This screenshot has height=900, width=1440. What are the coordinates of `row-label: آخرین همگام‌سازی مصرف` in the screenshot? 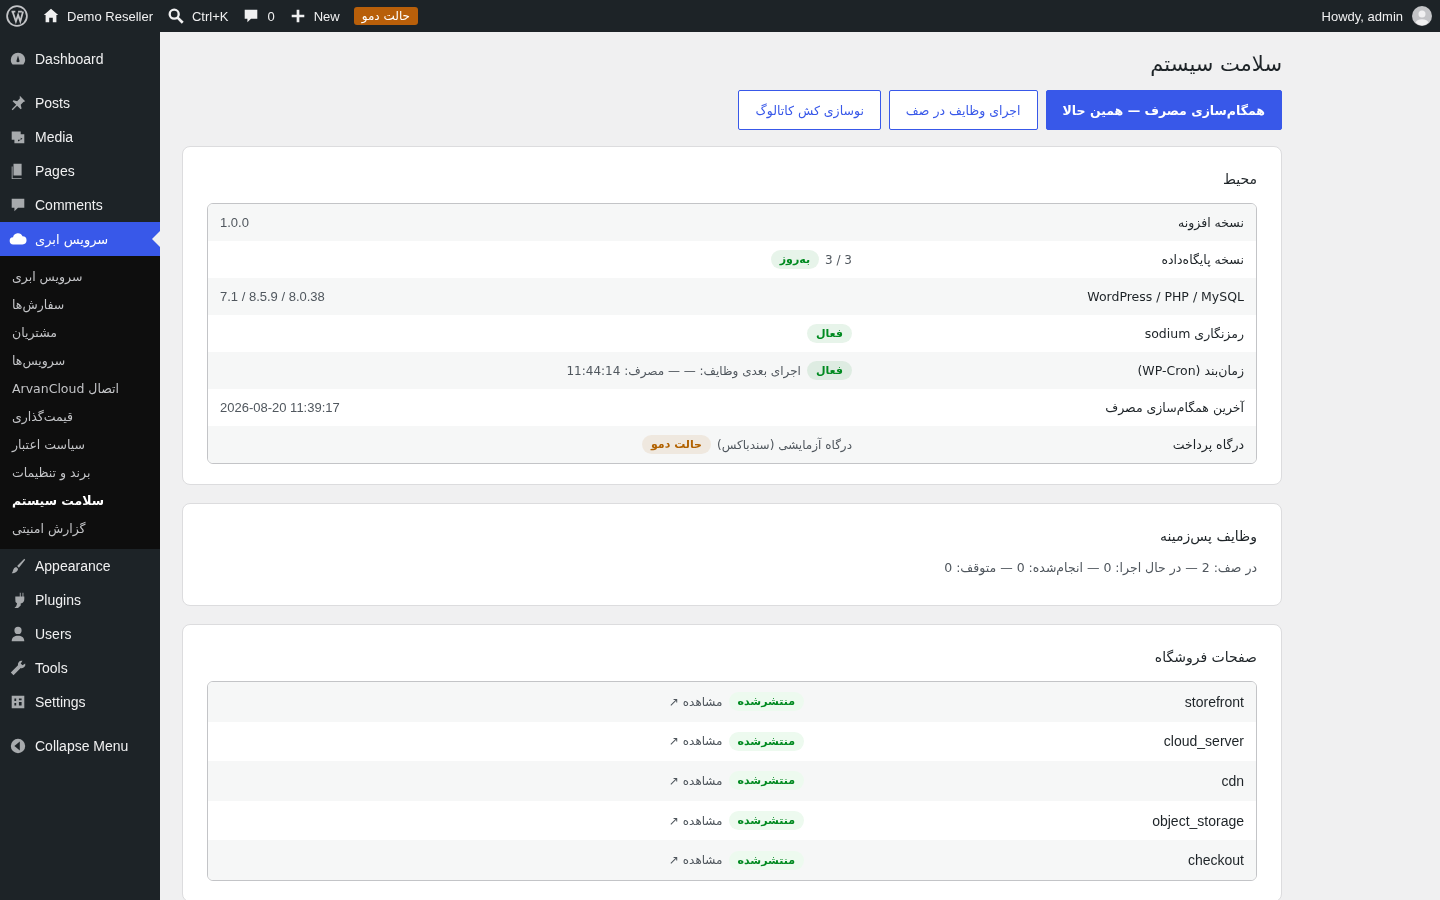 It's located at (1175, 407).